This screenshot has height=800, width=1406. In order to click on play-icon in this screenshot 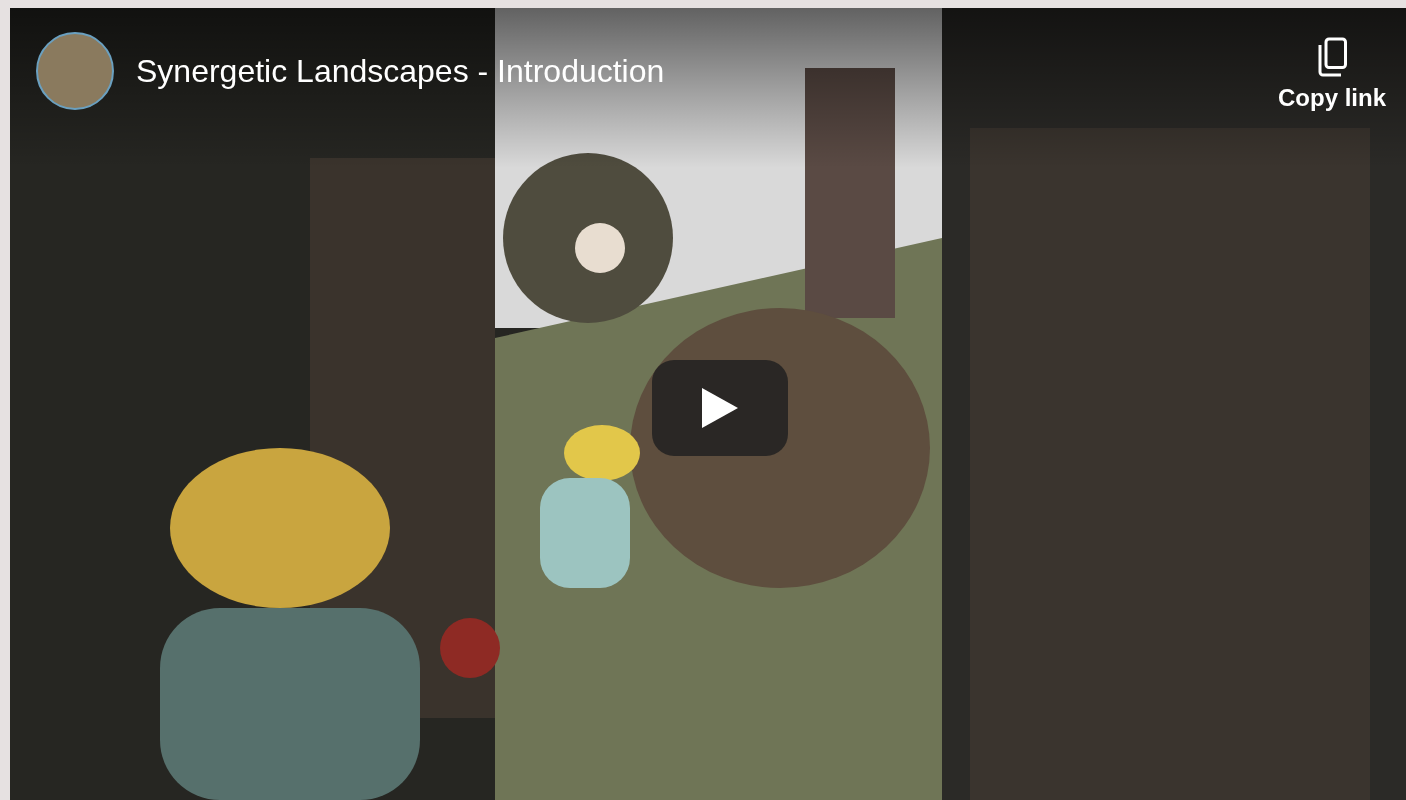, I will do `click(720, 408)`.